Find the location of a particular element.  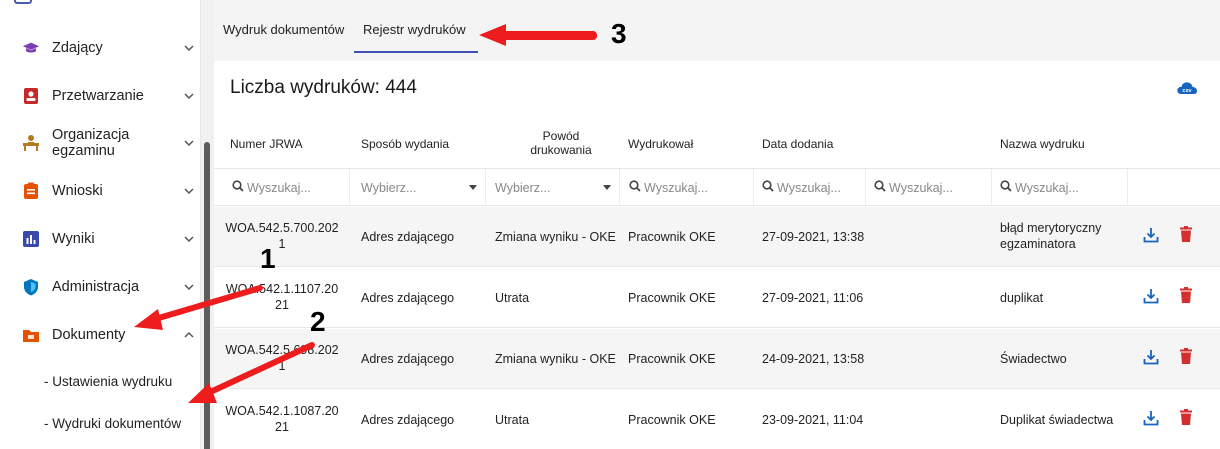

sidebar-item-administracja: Administracja is located at coordinates (102, 287).